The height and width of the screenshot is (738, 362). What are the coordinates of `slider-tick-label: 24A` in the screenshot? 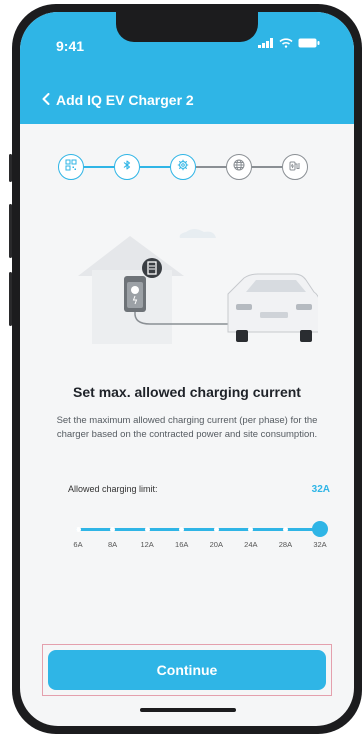 It's located at (251, 544).